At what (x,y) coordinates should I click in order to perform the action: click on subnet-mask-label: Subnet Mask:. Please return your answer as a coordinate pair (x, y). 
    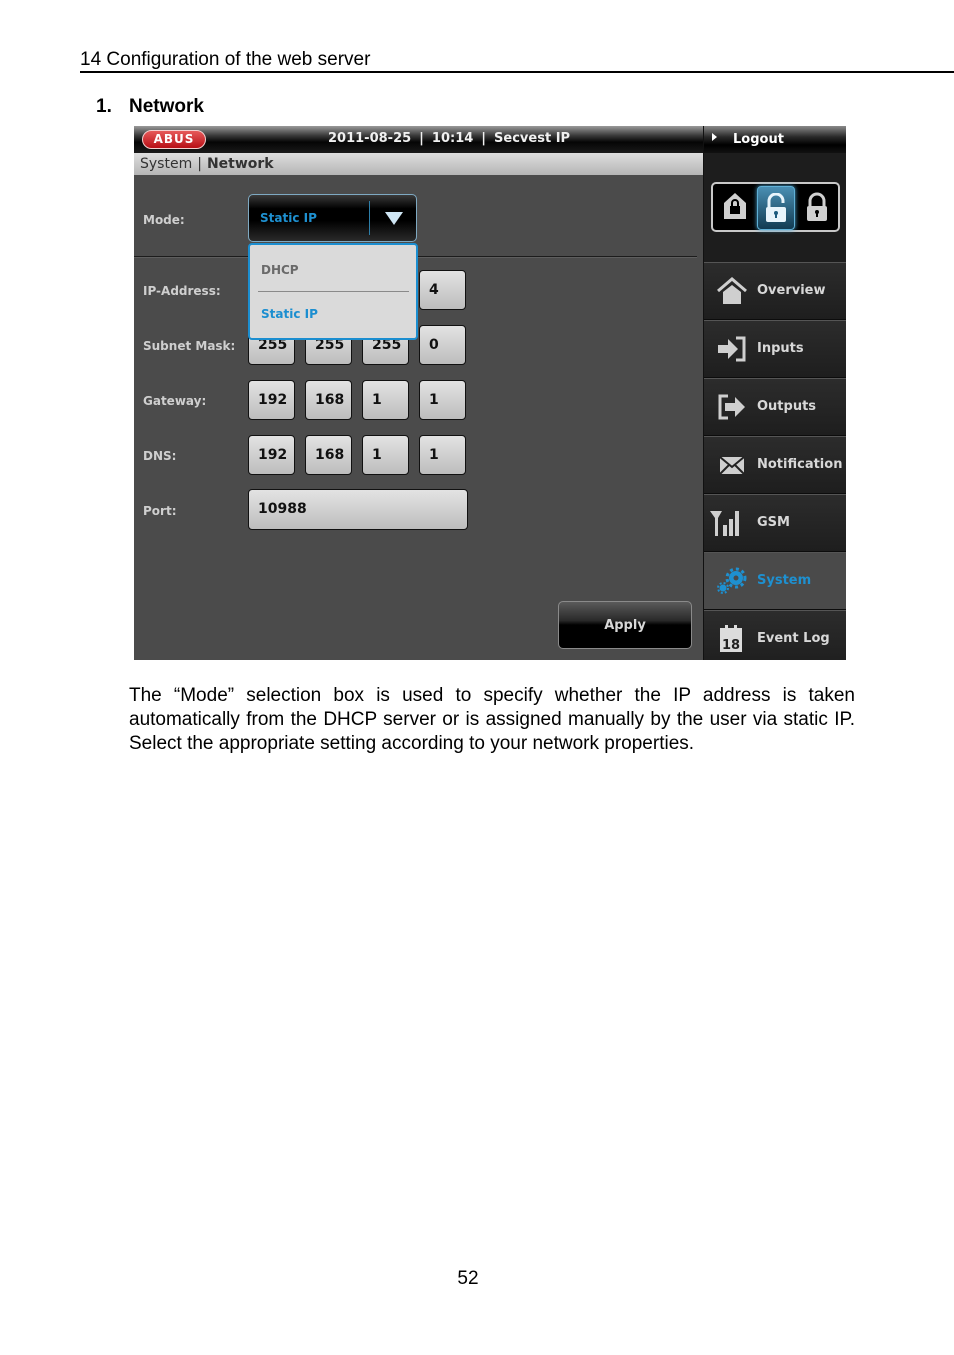
    Looking at the image, I should click on (189, 346).